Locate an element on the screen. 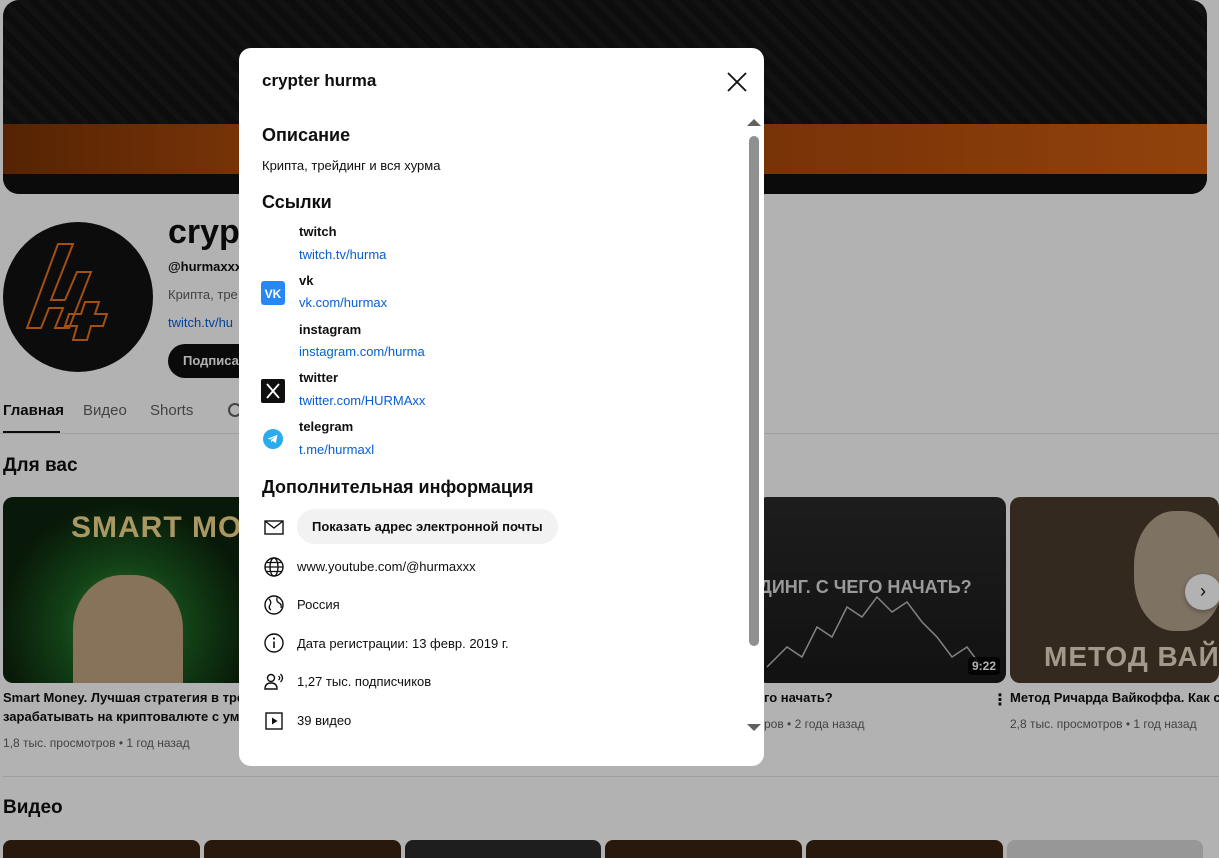  link-url-vk: vk.com/hurmax is located at coordinates (343, 302).